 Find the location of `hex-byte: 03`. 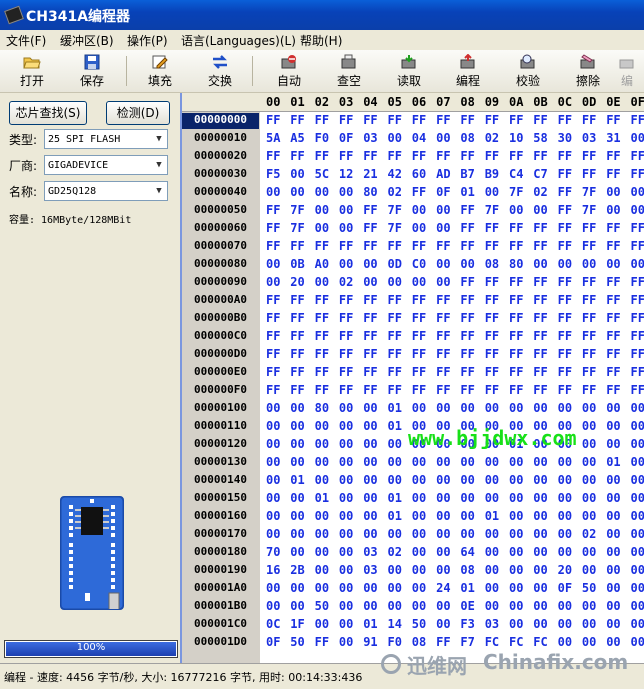

hex-byte: 03 is located at coordinates (370, 552).